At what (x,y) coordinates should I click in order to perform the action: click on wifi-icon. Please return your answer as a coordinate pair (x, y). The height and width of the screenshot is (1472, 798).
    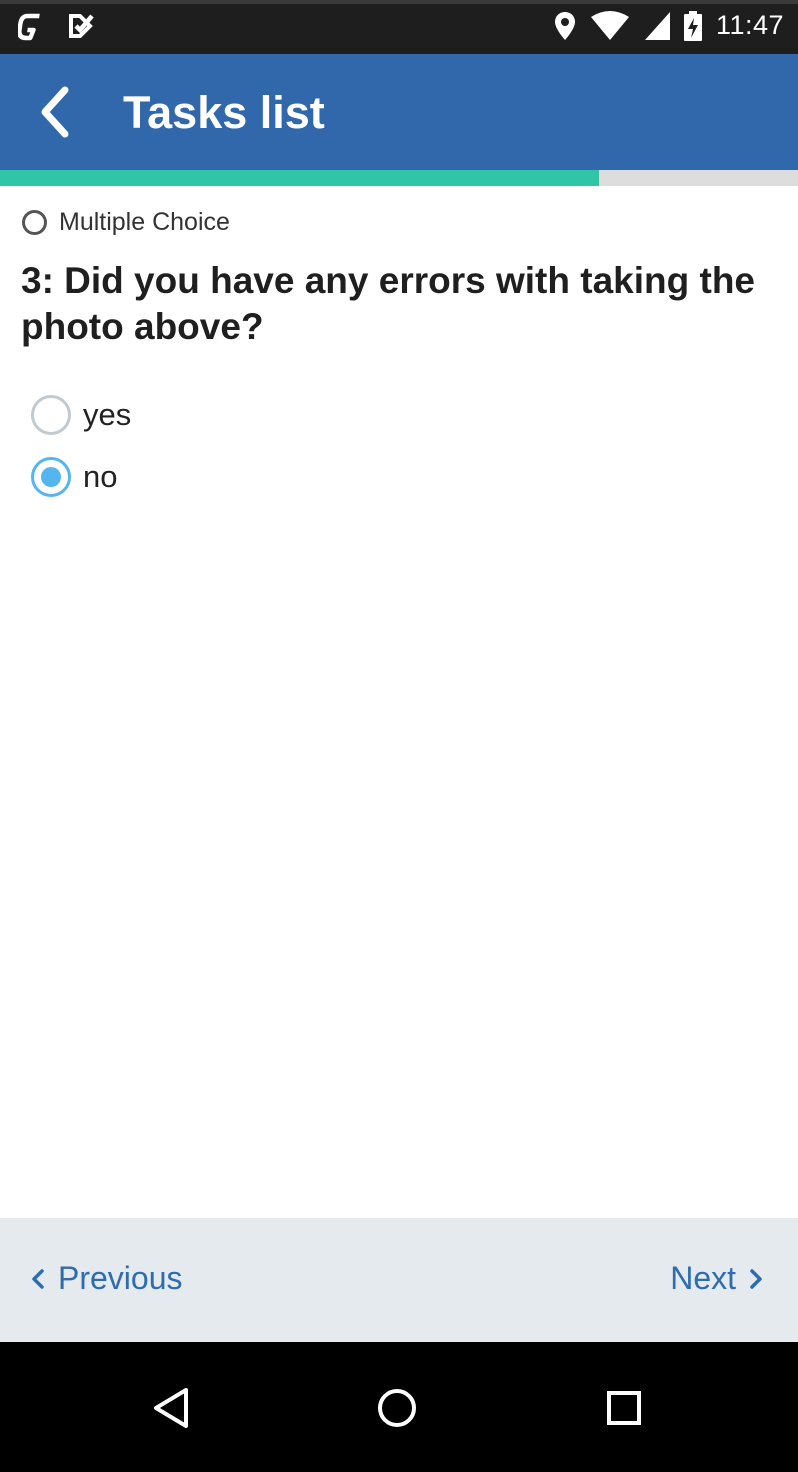
    Looking at the image, I should click on (609, 25).